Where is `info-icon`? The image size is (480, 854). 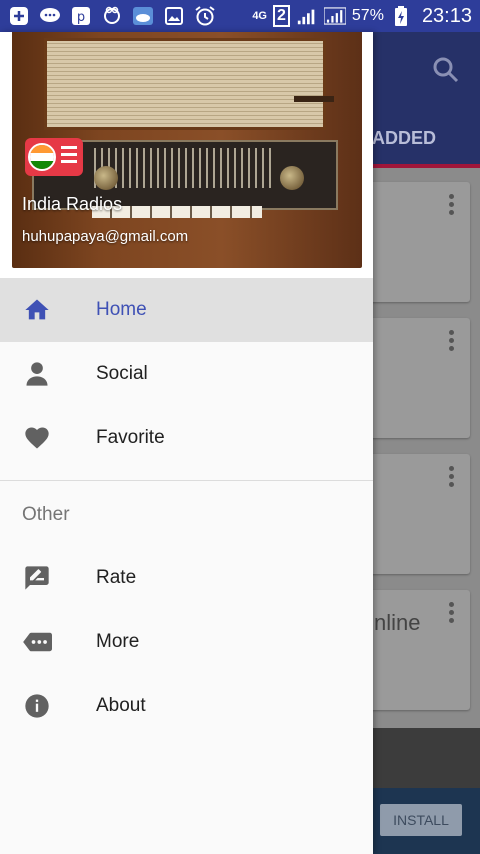
info-icon is located at coordinates (37, 706).